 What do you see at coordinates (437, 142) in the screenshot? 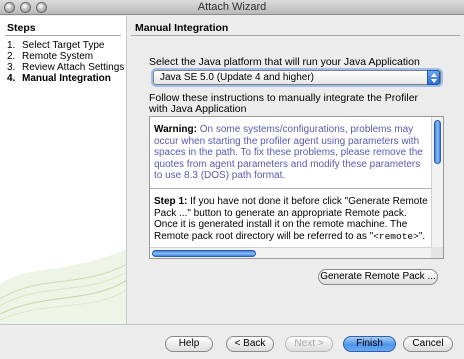
I see `vertical-scroll-thumb` at bounding box center [437, 142].